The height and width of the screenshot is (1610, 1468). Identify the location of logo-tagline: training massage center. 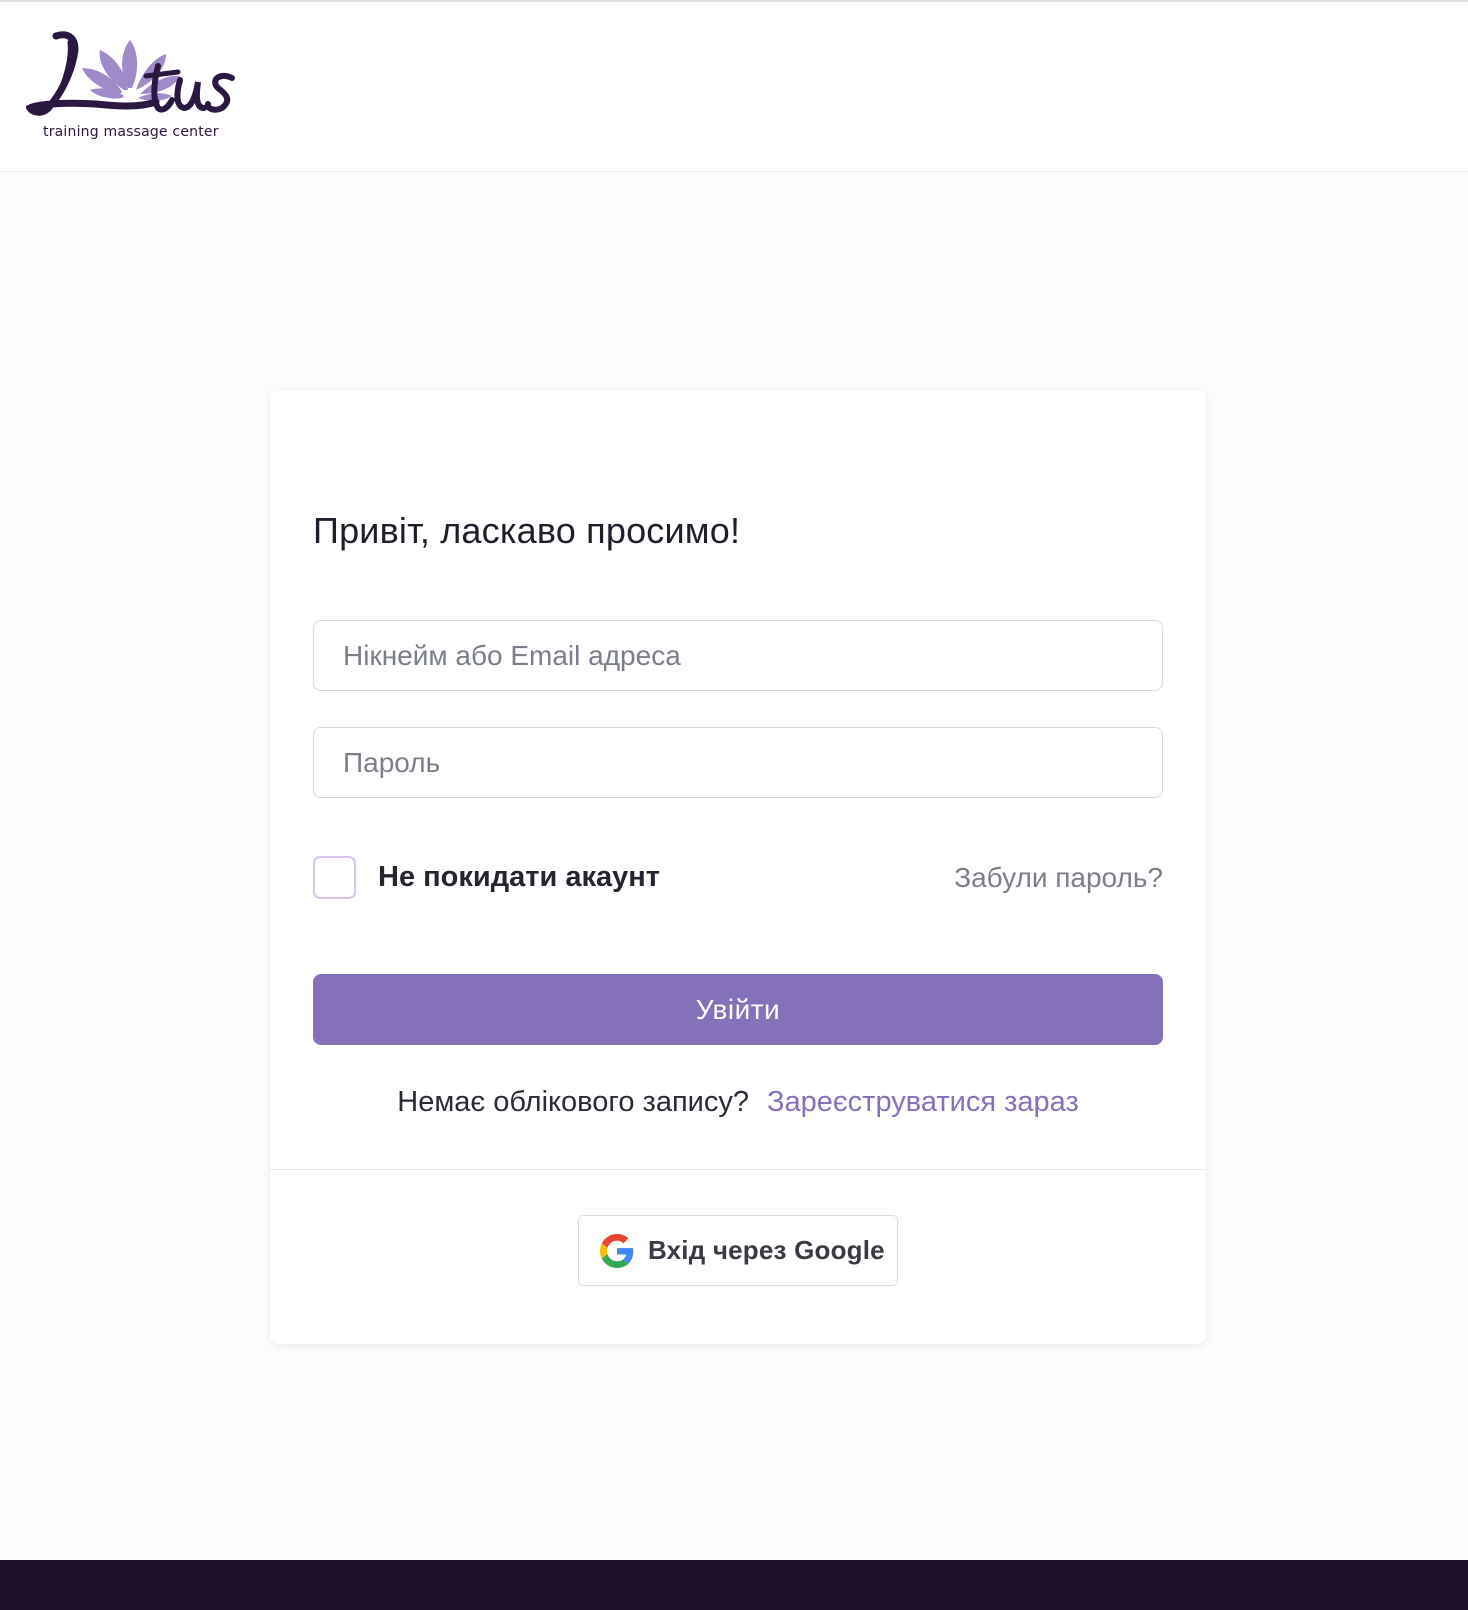
(131, 132).